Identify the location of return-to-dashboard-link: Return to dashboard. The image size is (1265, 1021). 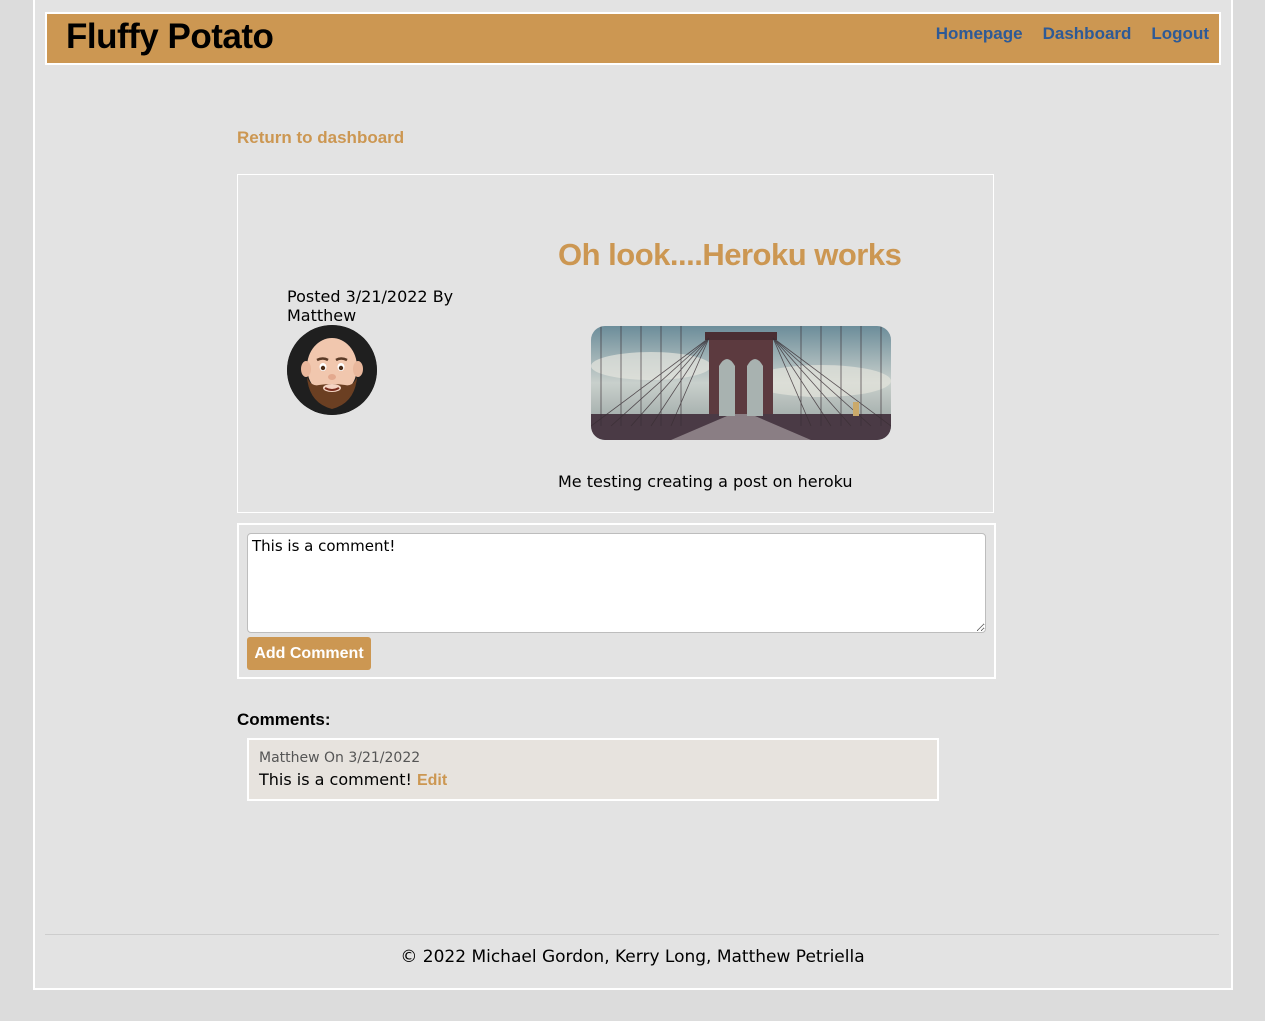
(320, 138).